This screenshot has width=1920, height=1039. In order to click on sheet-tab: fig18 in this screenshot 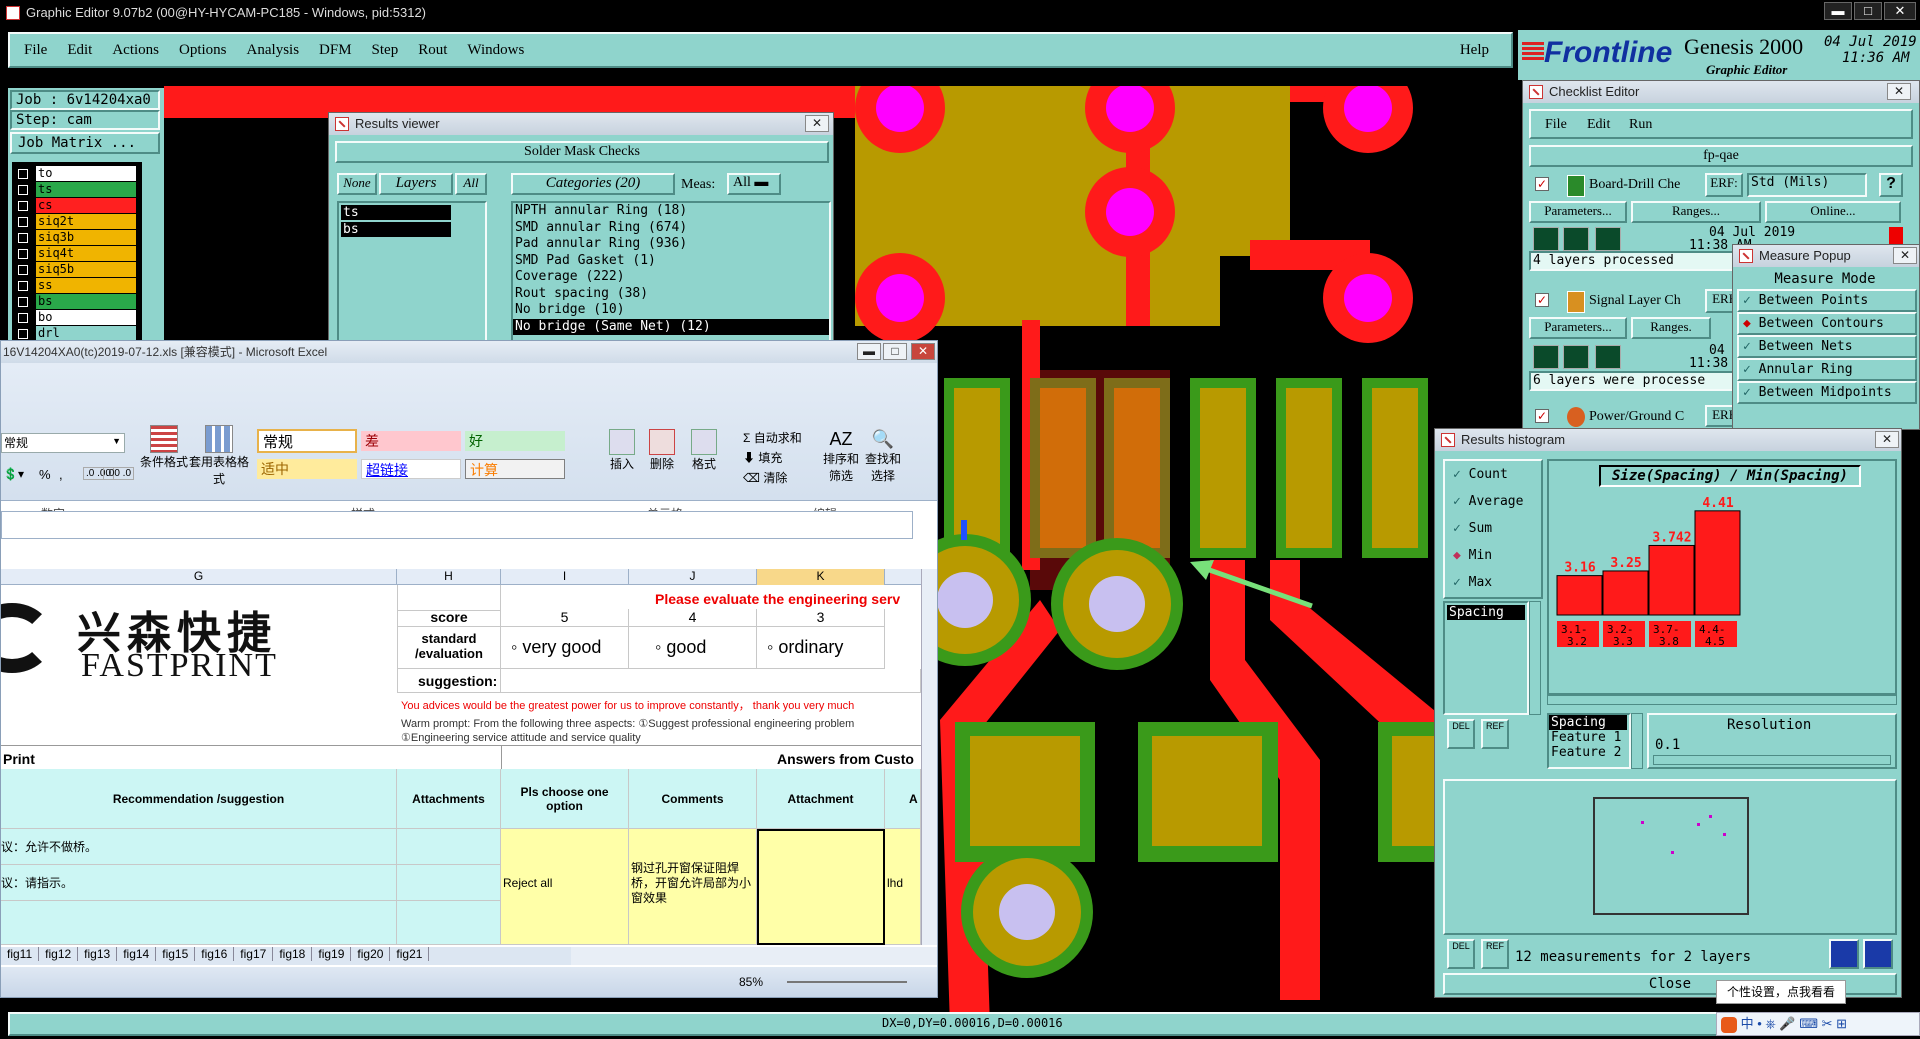, I will do `click(293, 954)`.